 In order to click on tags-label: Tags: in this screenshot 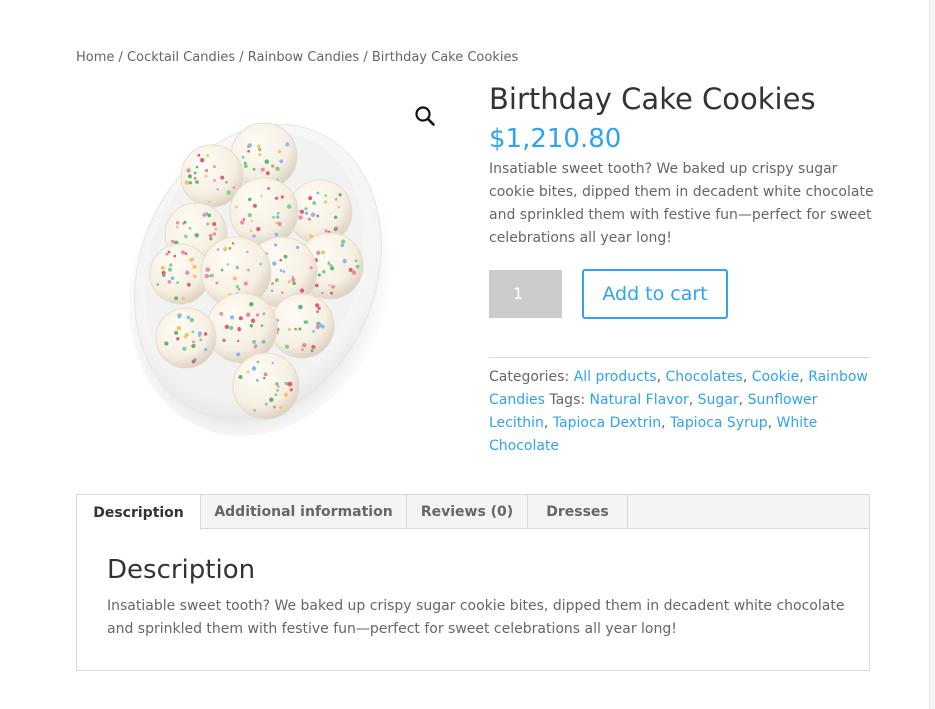, I will do `click(567, 400)`.